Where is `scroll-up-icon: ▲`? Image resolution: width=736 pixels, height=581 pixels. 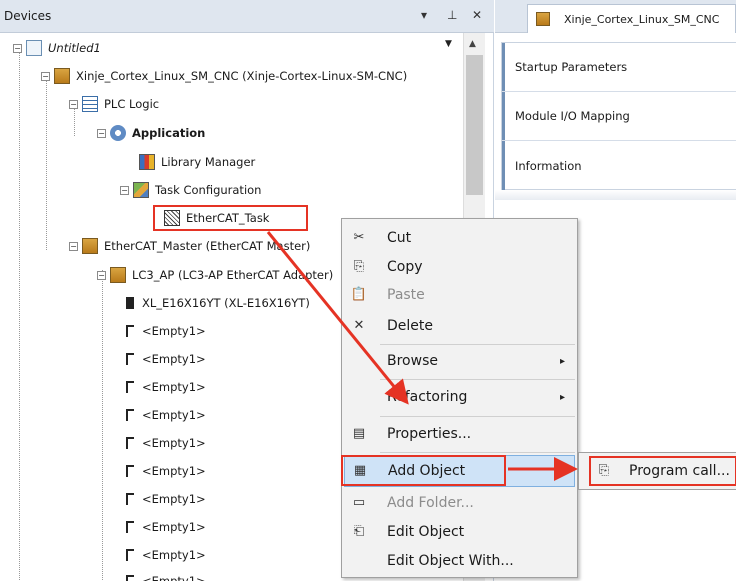
scroll-up-icon: ▲ is located at coordinates (472, 44).